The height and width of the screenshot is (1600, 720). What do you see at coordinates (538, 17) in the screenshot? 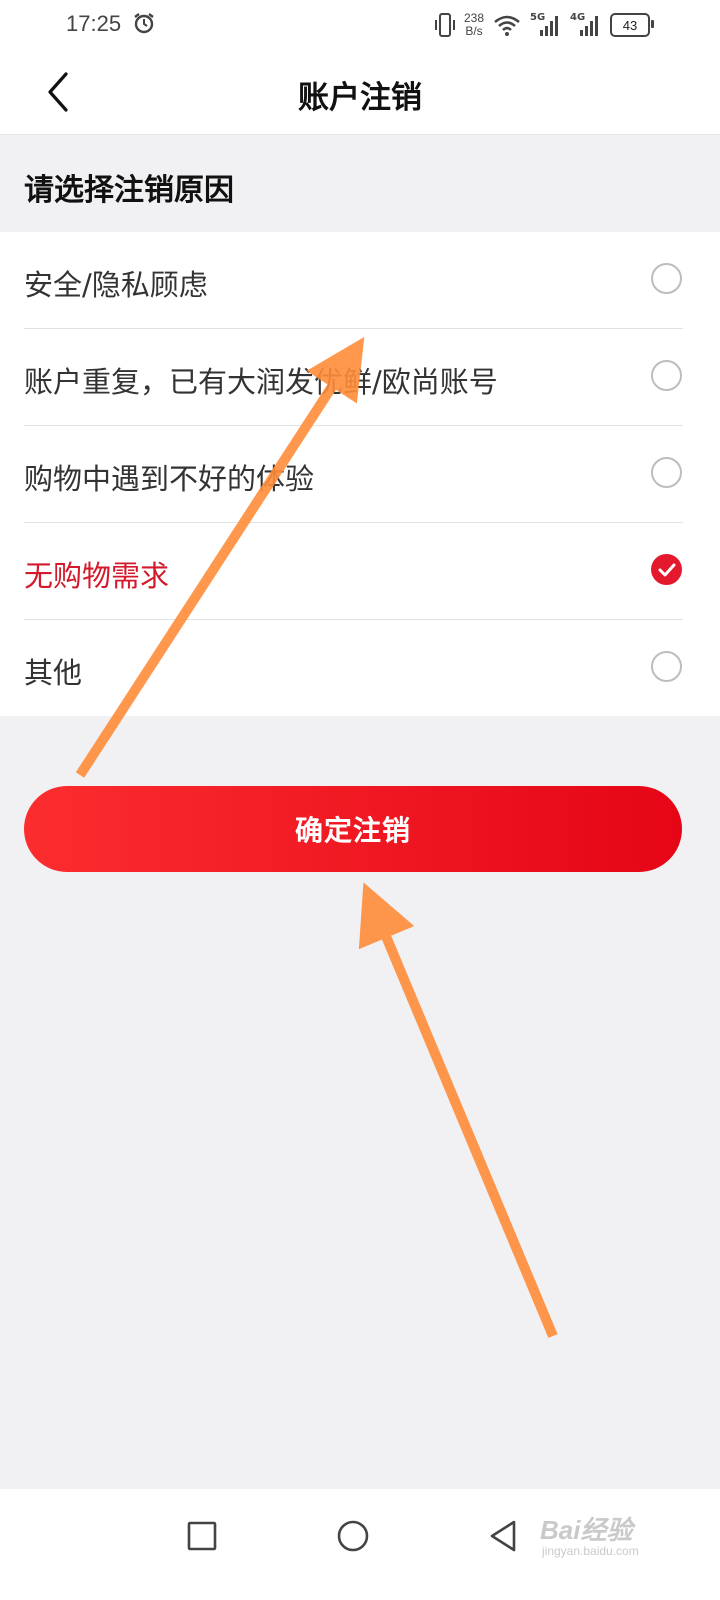
I see `sim1-label: 5G` at bounding box center [538, 17].